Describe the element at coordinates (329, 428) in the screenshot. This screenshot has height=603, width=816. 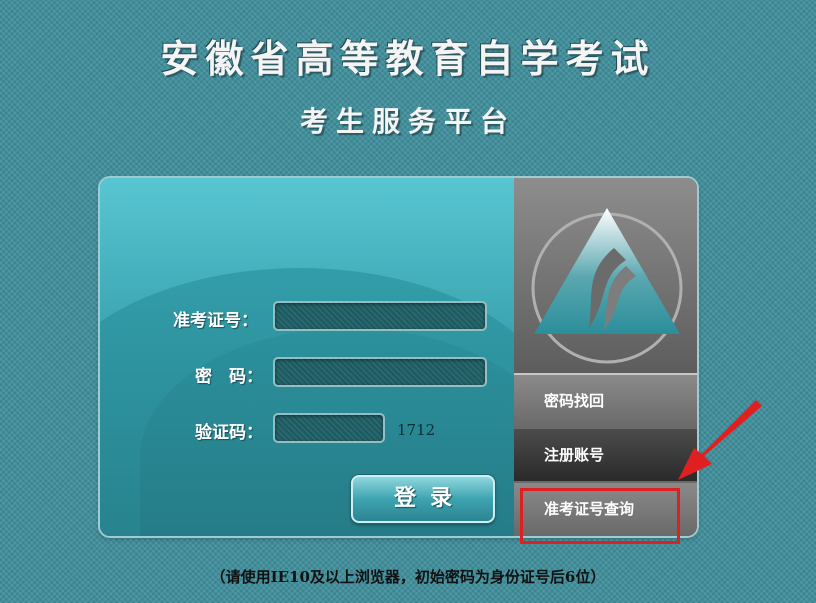
I see `captcha-input` at that location.